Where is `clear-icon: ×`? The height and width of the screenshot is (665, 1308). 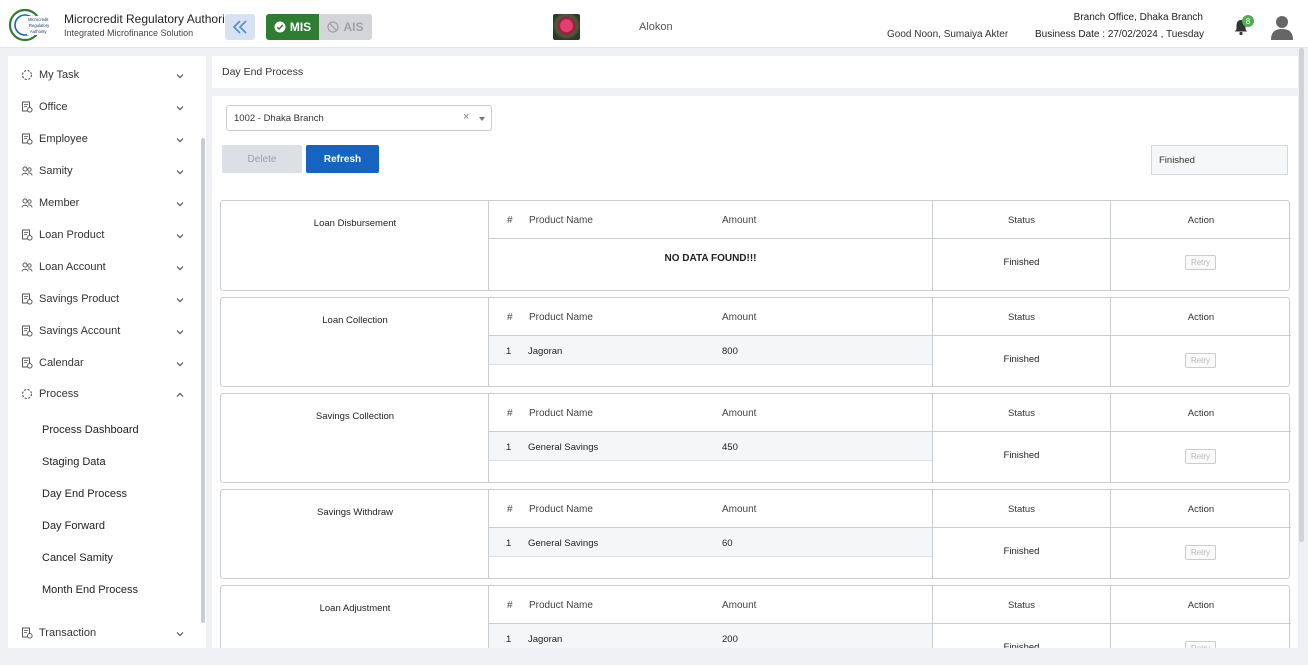
clear-icon: × is located at coordinates (466, 117).